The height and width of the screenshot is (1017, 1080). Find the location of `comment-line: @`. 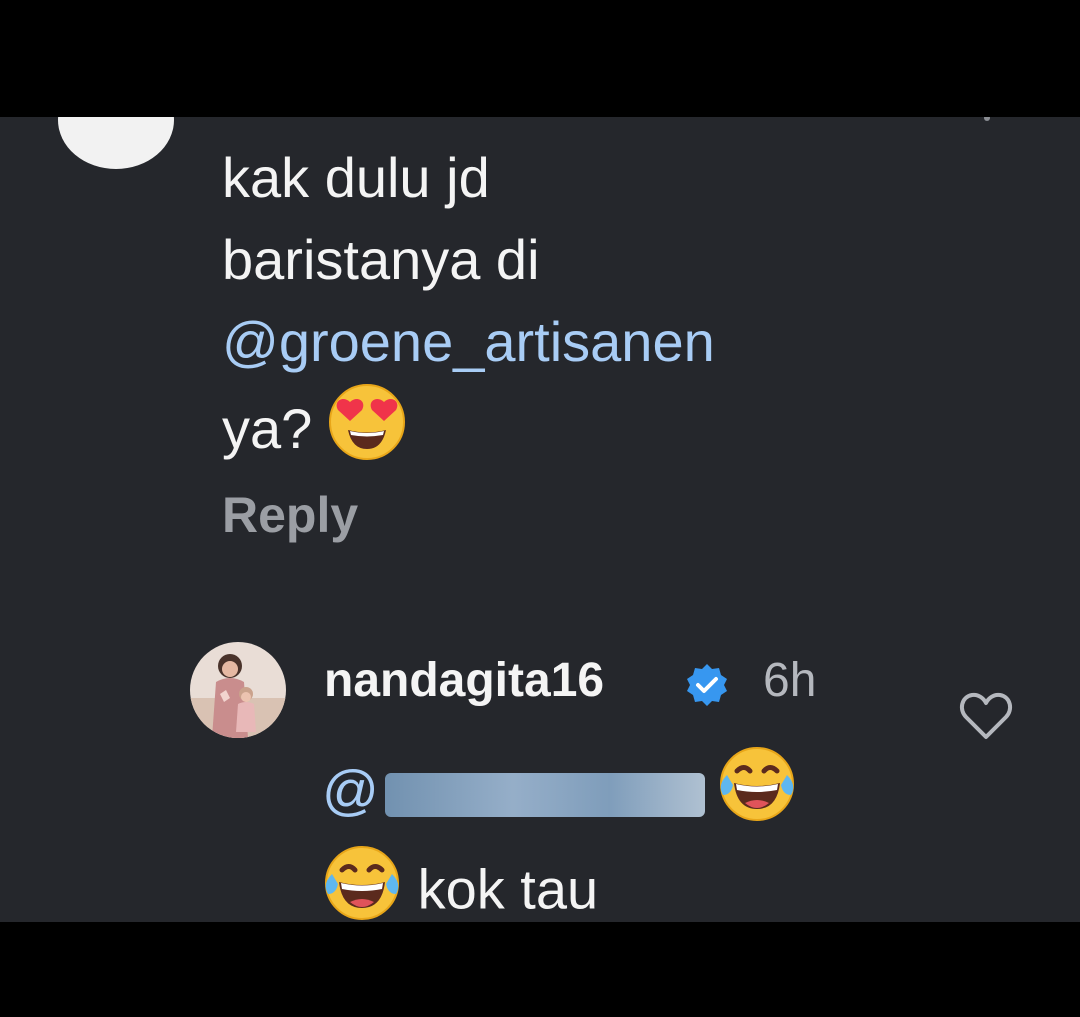

comment-line: @ is located at coordinates (602, 794).